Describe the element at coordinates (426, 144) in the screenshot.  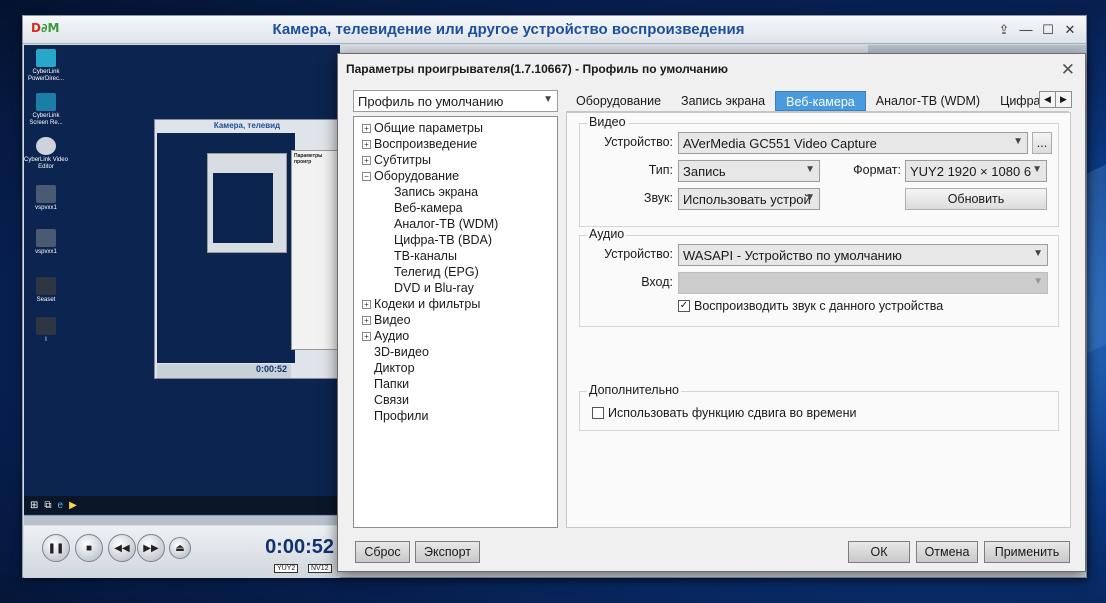
I see `tree-item-label: Воспроизведение` at that location.